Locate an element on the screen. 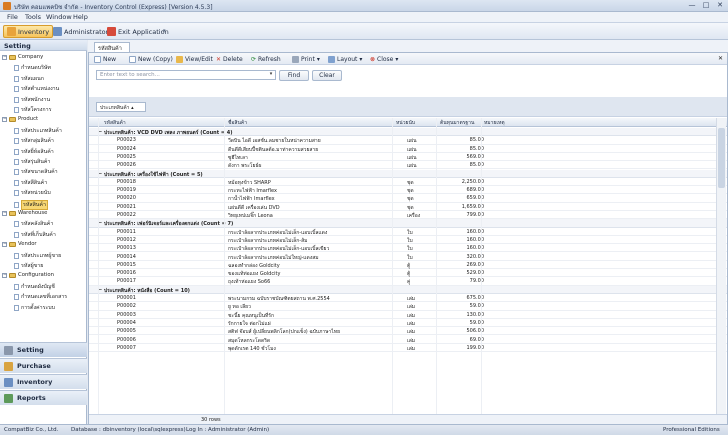 This screenshot has width=728, height=435. find-button: Find is located at coordinates (294, 75).